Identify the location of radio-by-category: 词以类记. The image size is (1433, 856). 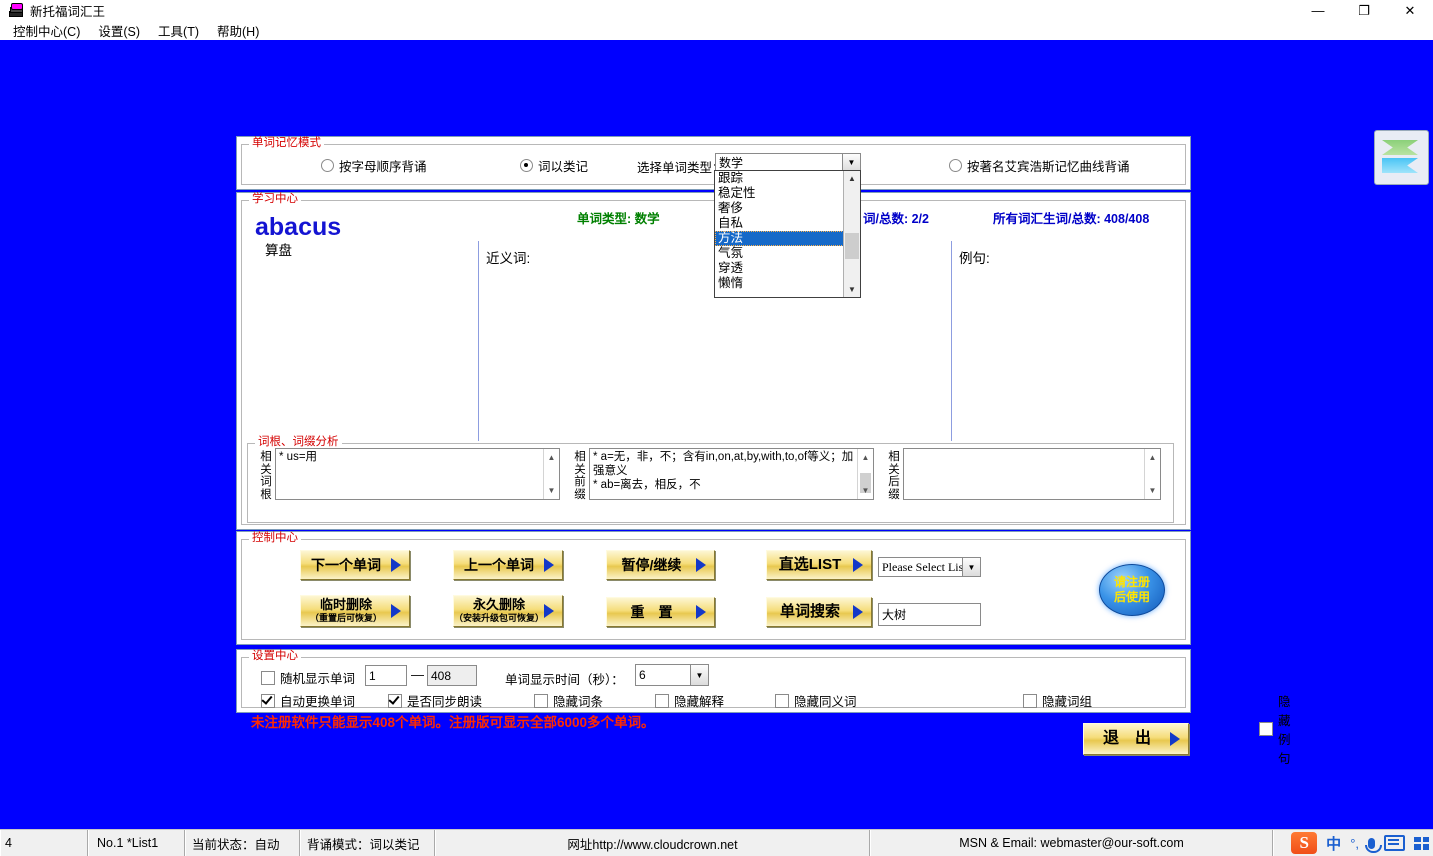
(554, 165).